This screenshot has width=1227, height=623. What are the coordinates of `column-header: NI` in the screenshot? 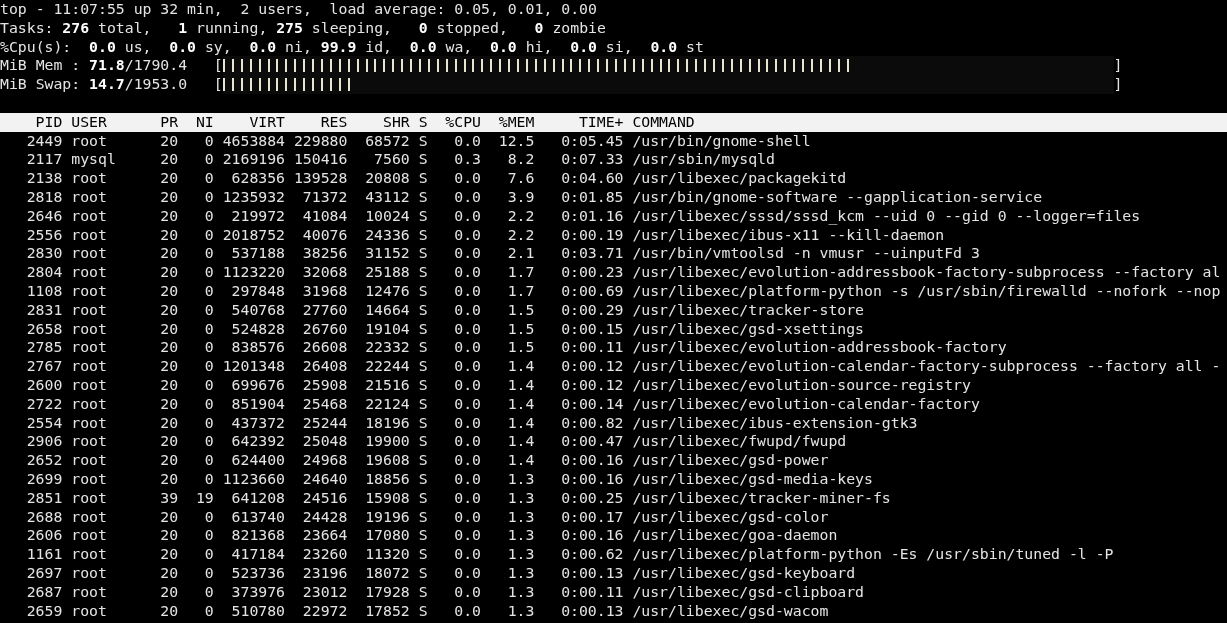 It's located at (204, 122).